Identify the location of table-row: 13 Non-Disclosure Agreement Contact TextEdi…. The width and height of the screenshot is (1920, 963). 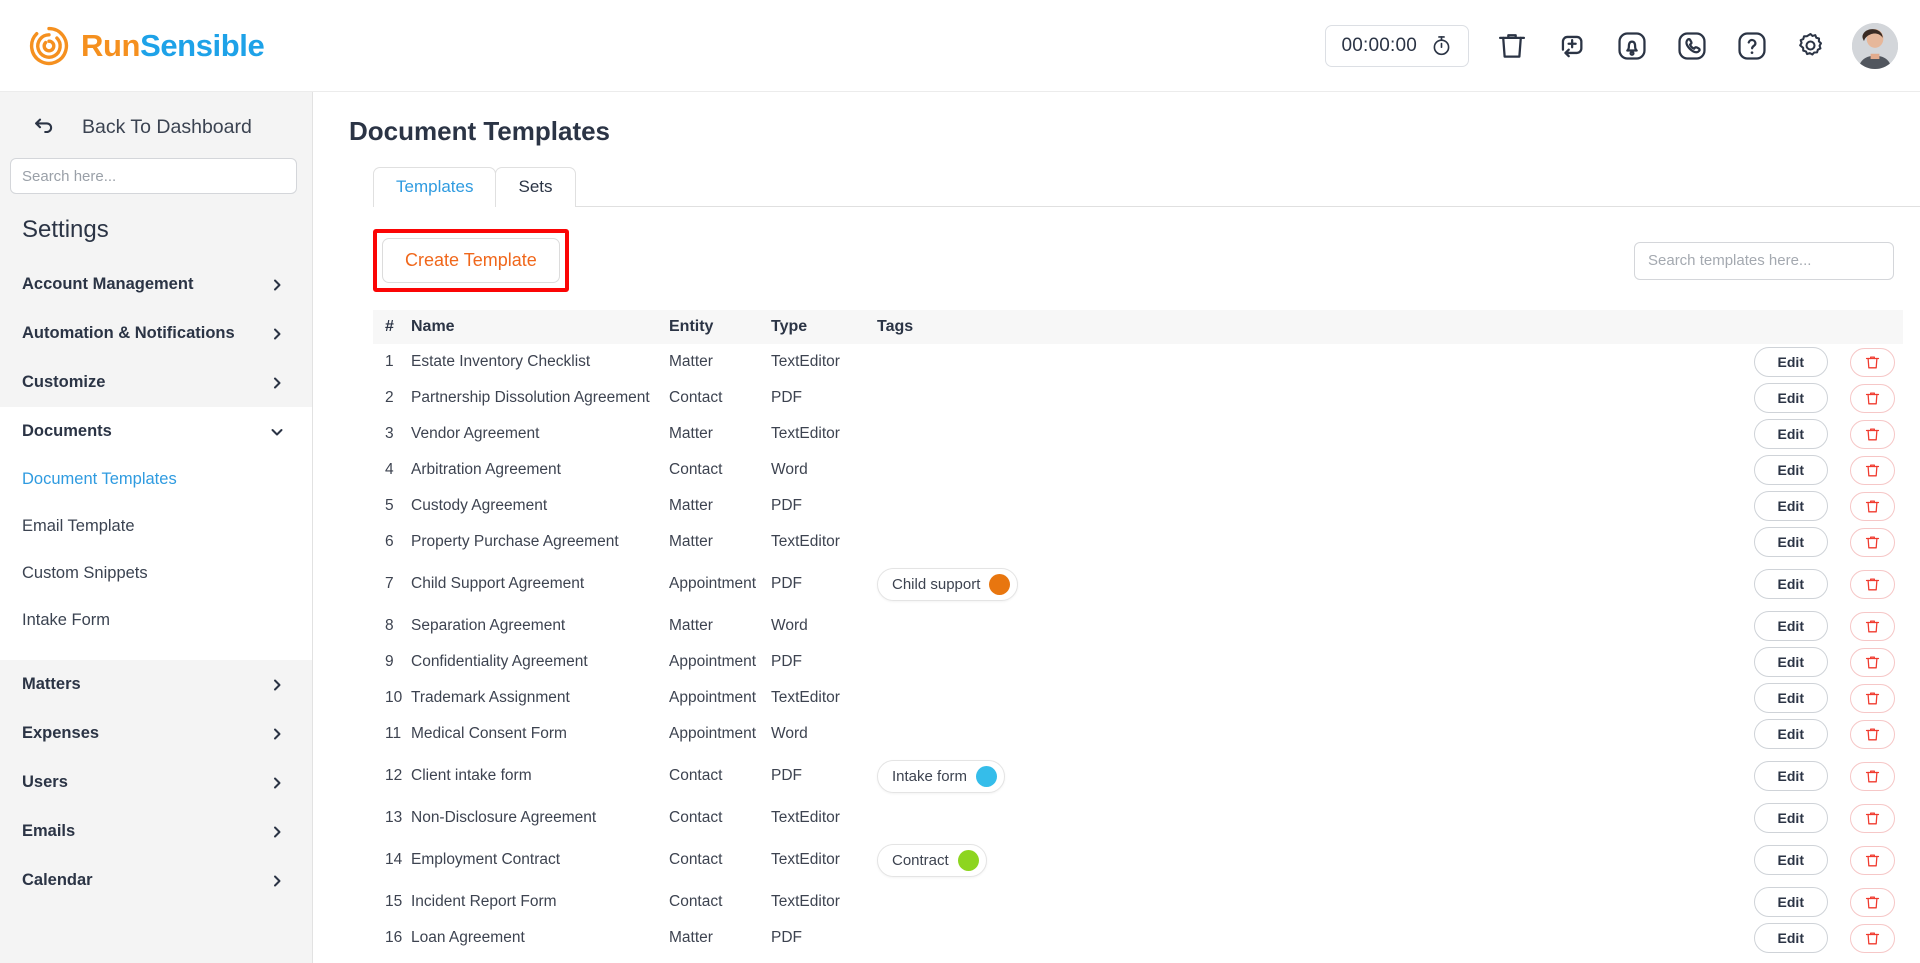
(1138, 818).